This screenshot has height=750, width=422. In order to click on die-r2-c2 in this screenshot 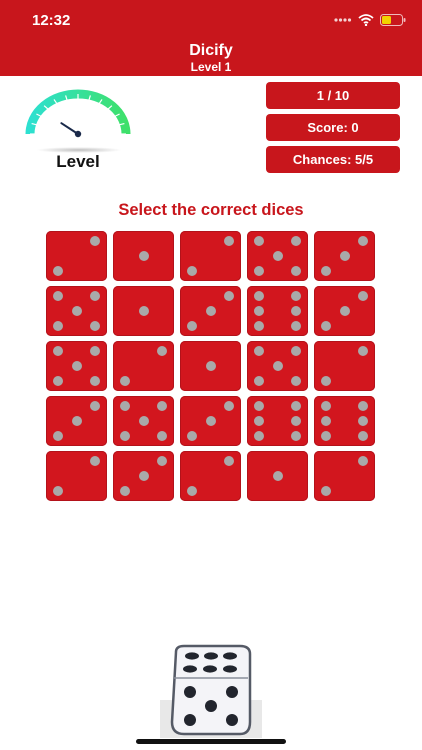, I will do `click(143, 311)`.